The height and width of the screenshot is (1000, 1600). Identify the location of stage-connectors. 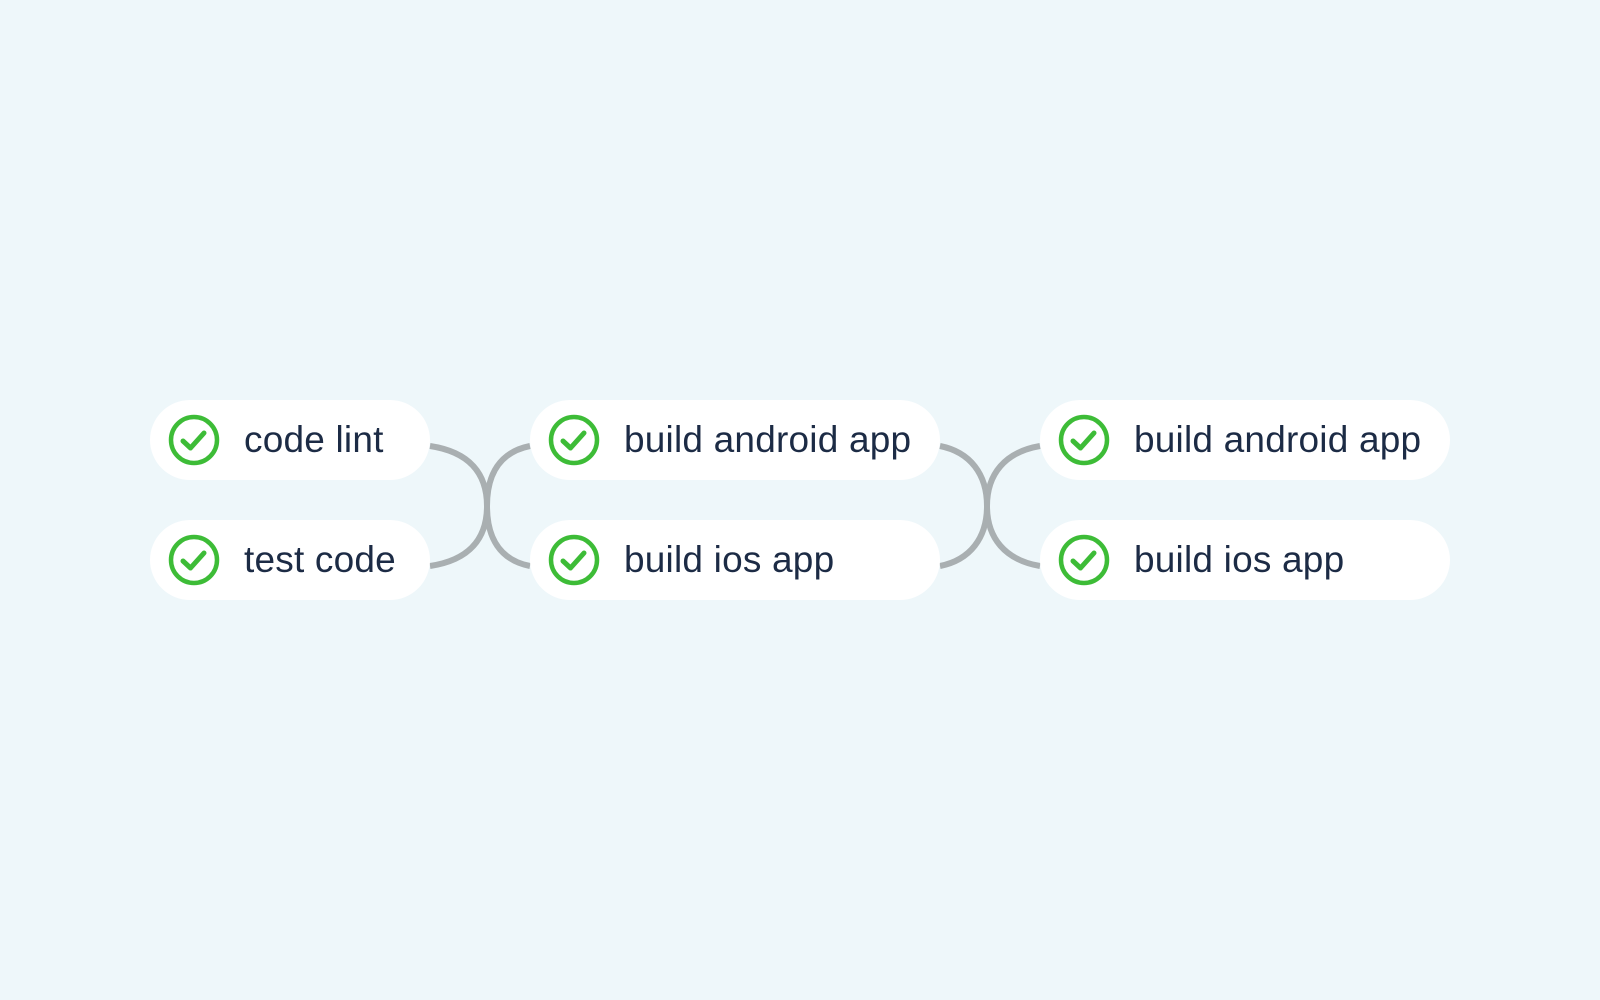
(735, 506).